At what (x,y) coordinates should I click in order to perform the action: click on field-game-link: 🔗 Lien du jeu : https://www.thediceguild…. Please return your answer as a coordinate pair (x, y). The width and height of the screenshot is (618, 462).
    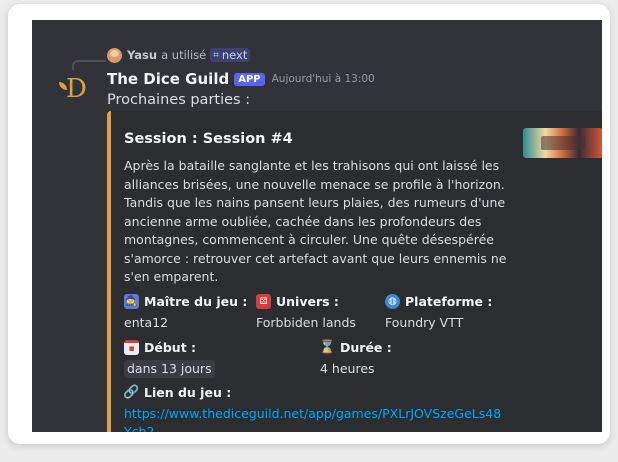
    Looking at the image, I should click on (313, 408).